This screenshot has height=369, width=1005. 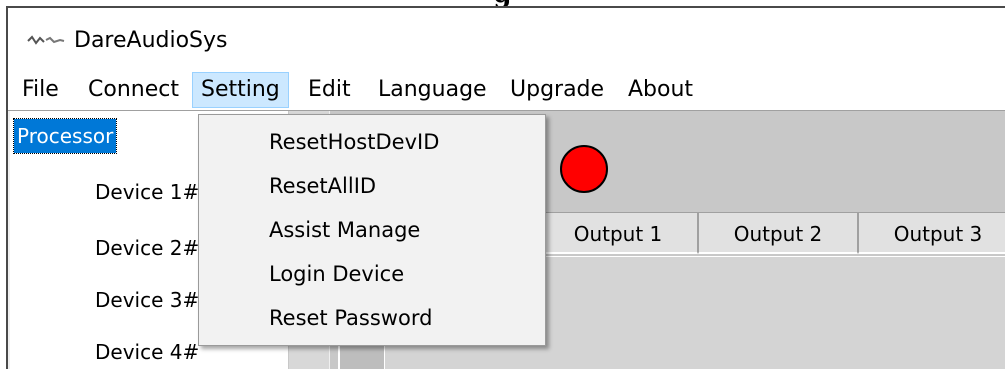 What do you see at coordinates (147, 352) in the screenshot?
I see `tree-item-device-4: Device 4#` at bounding box center [147, 352].